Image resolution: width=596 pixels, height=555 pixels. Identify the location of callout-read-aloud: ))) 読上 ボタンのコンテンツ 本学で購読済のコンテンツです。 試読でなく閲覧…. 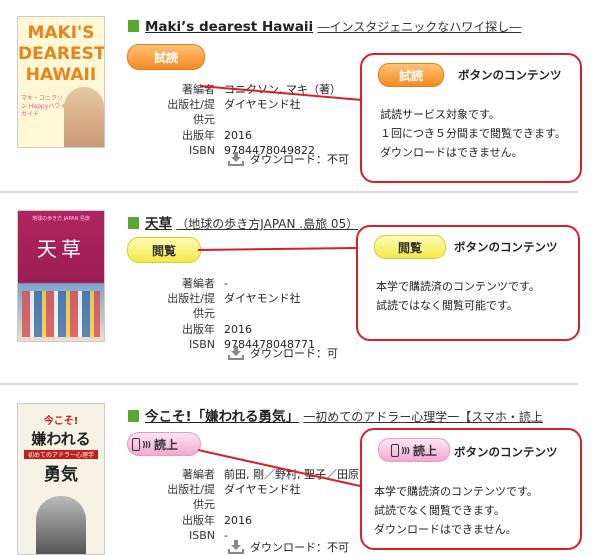
(471, 489).